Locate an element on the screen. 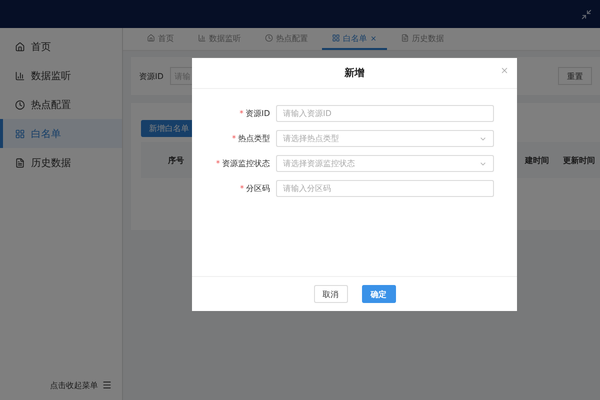 The width and height of the screenshot is (600, 400). sidebar-item: 数据监听 is located at coordinates (61, 75).